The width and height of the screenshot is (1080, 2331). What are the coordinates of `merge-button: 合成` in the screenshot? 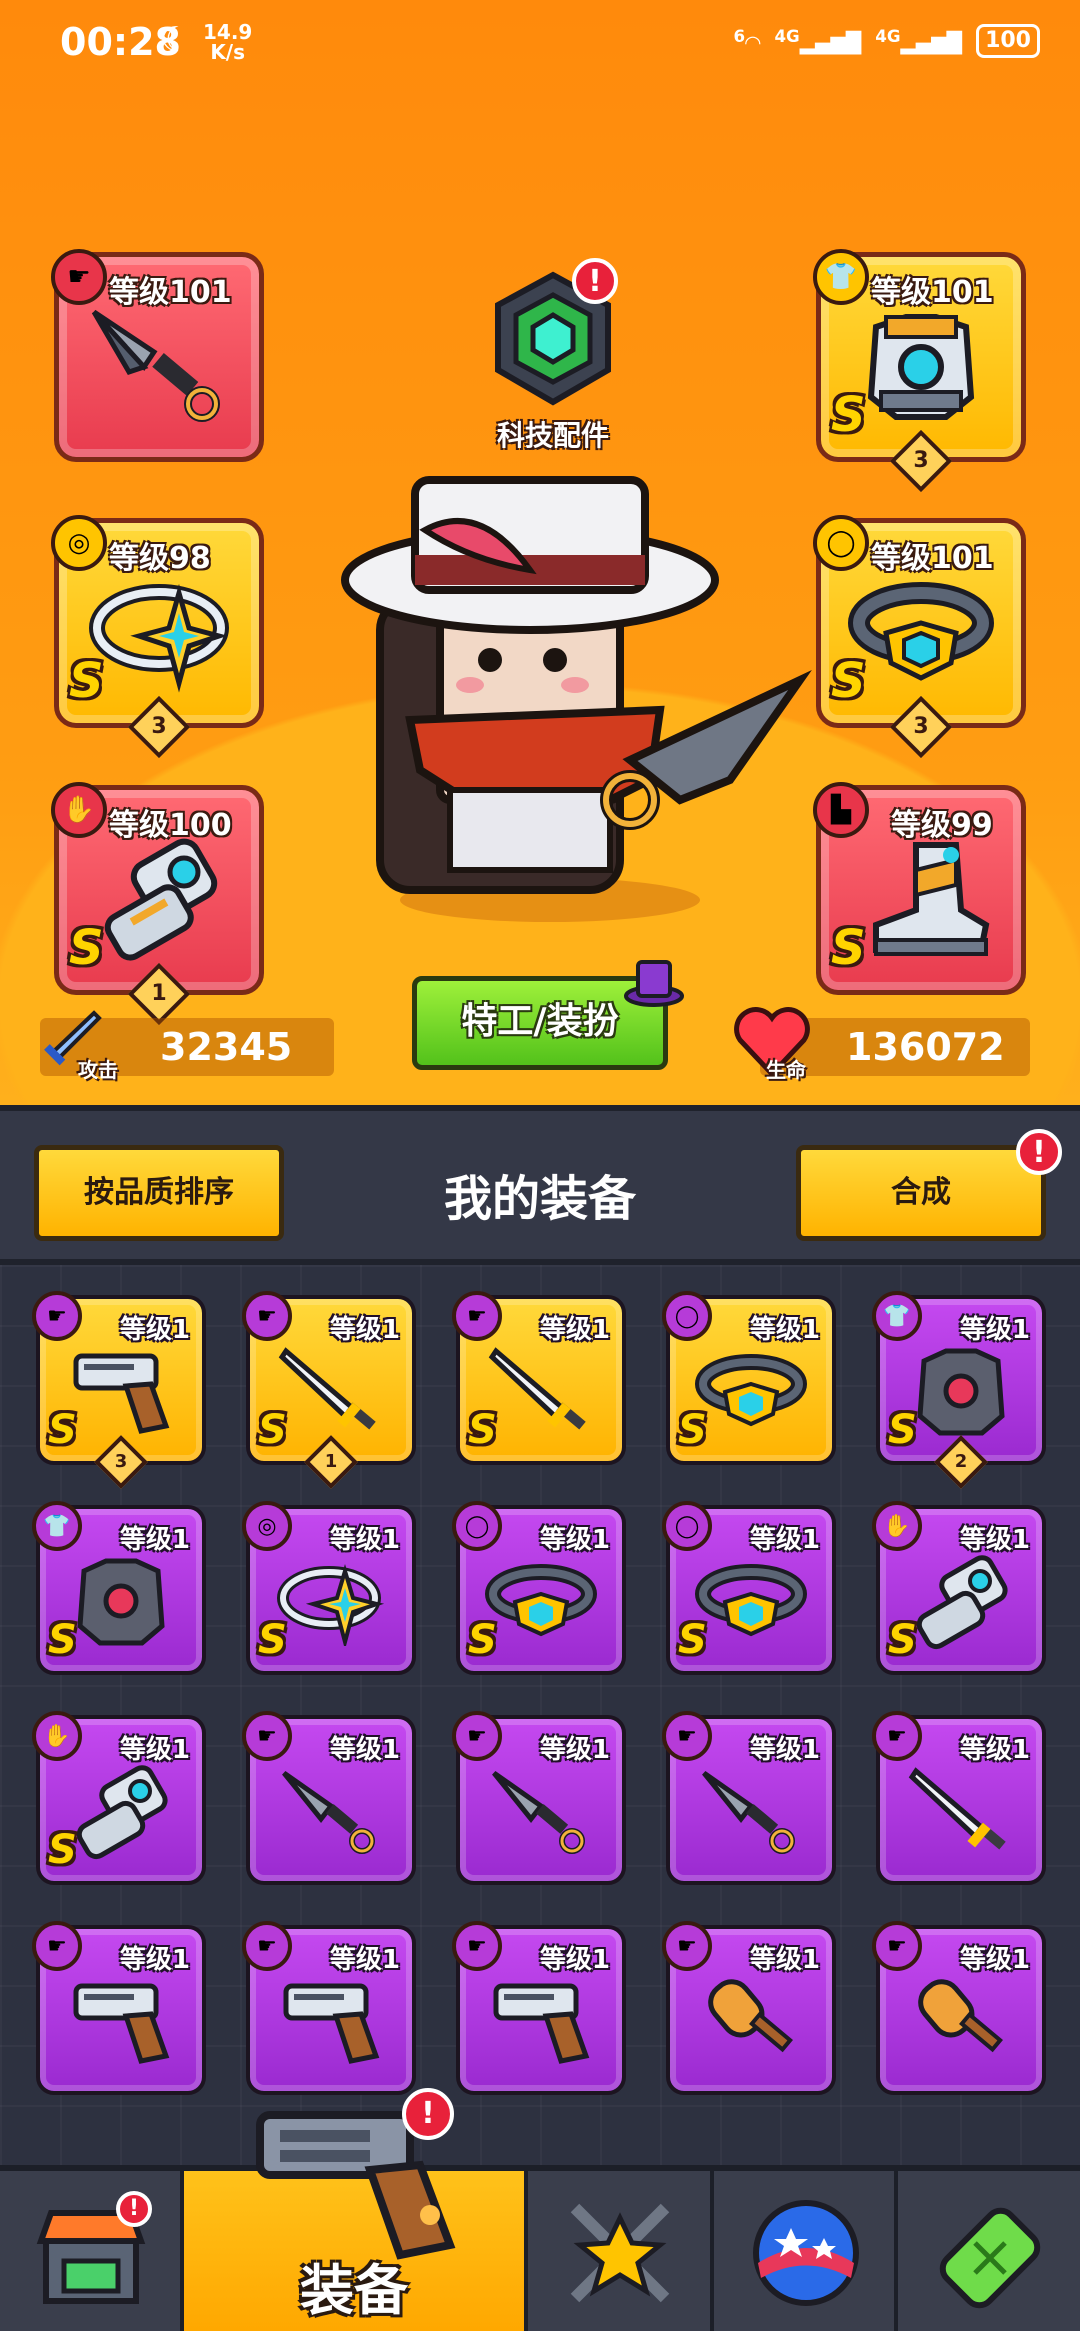 It's located at (921, 1193).